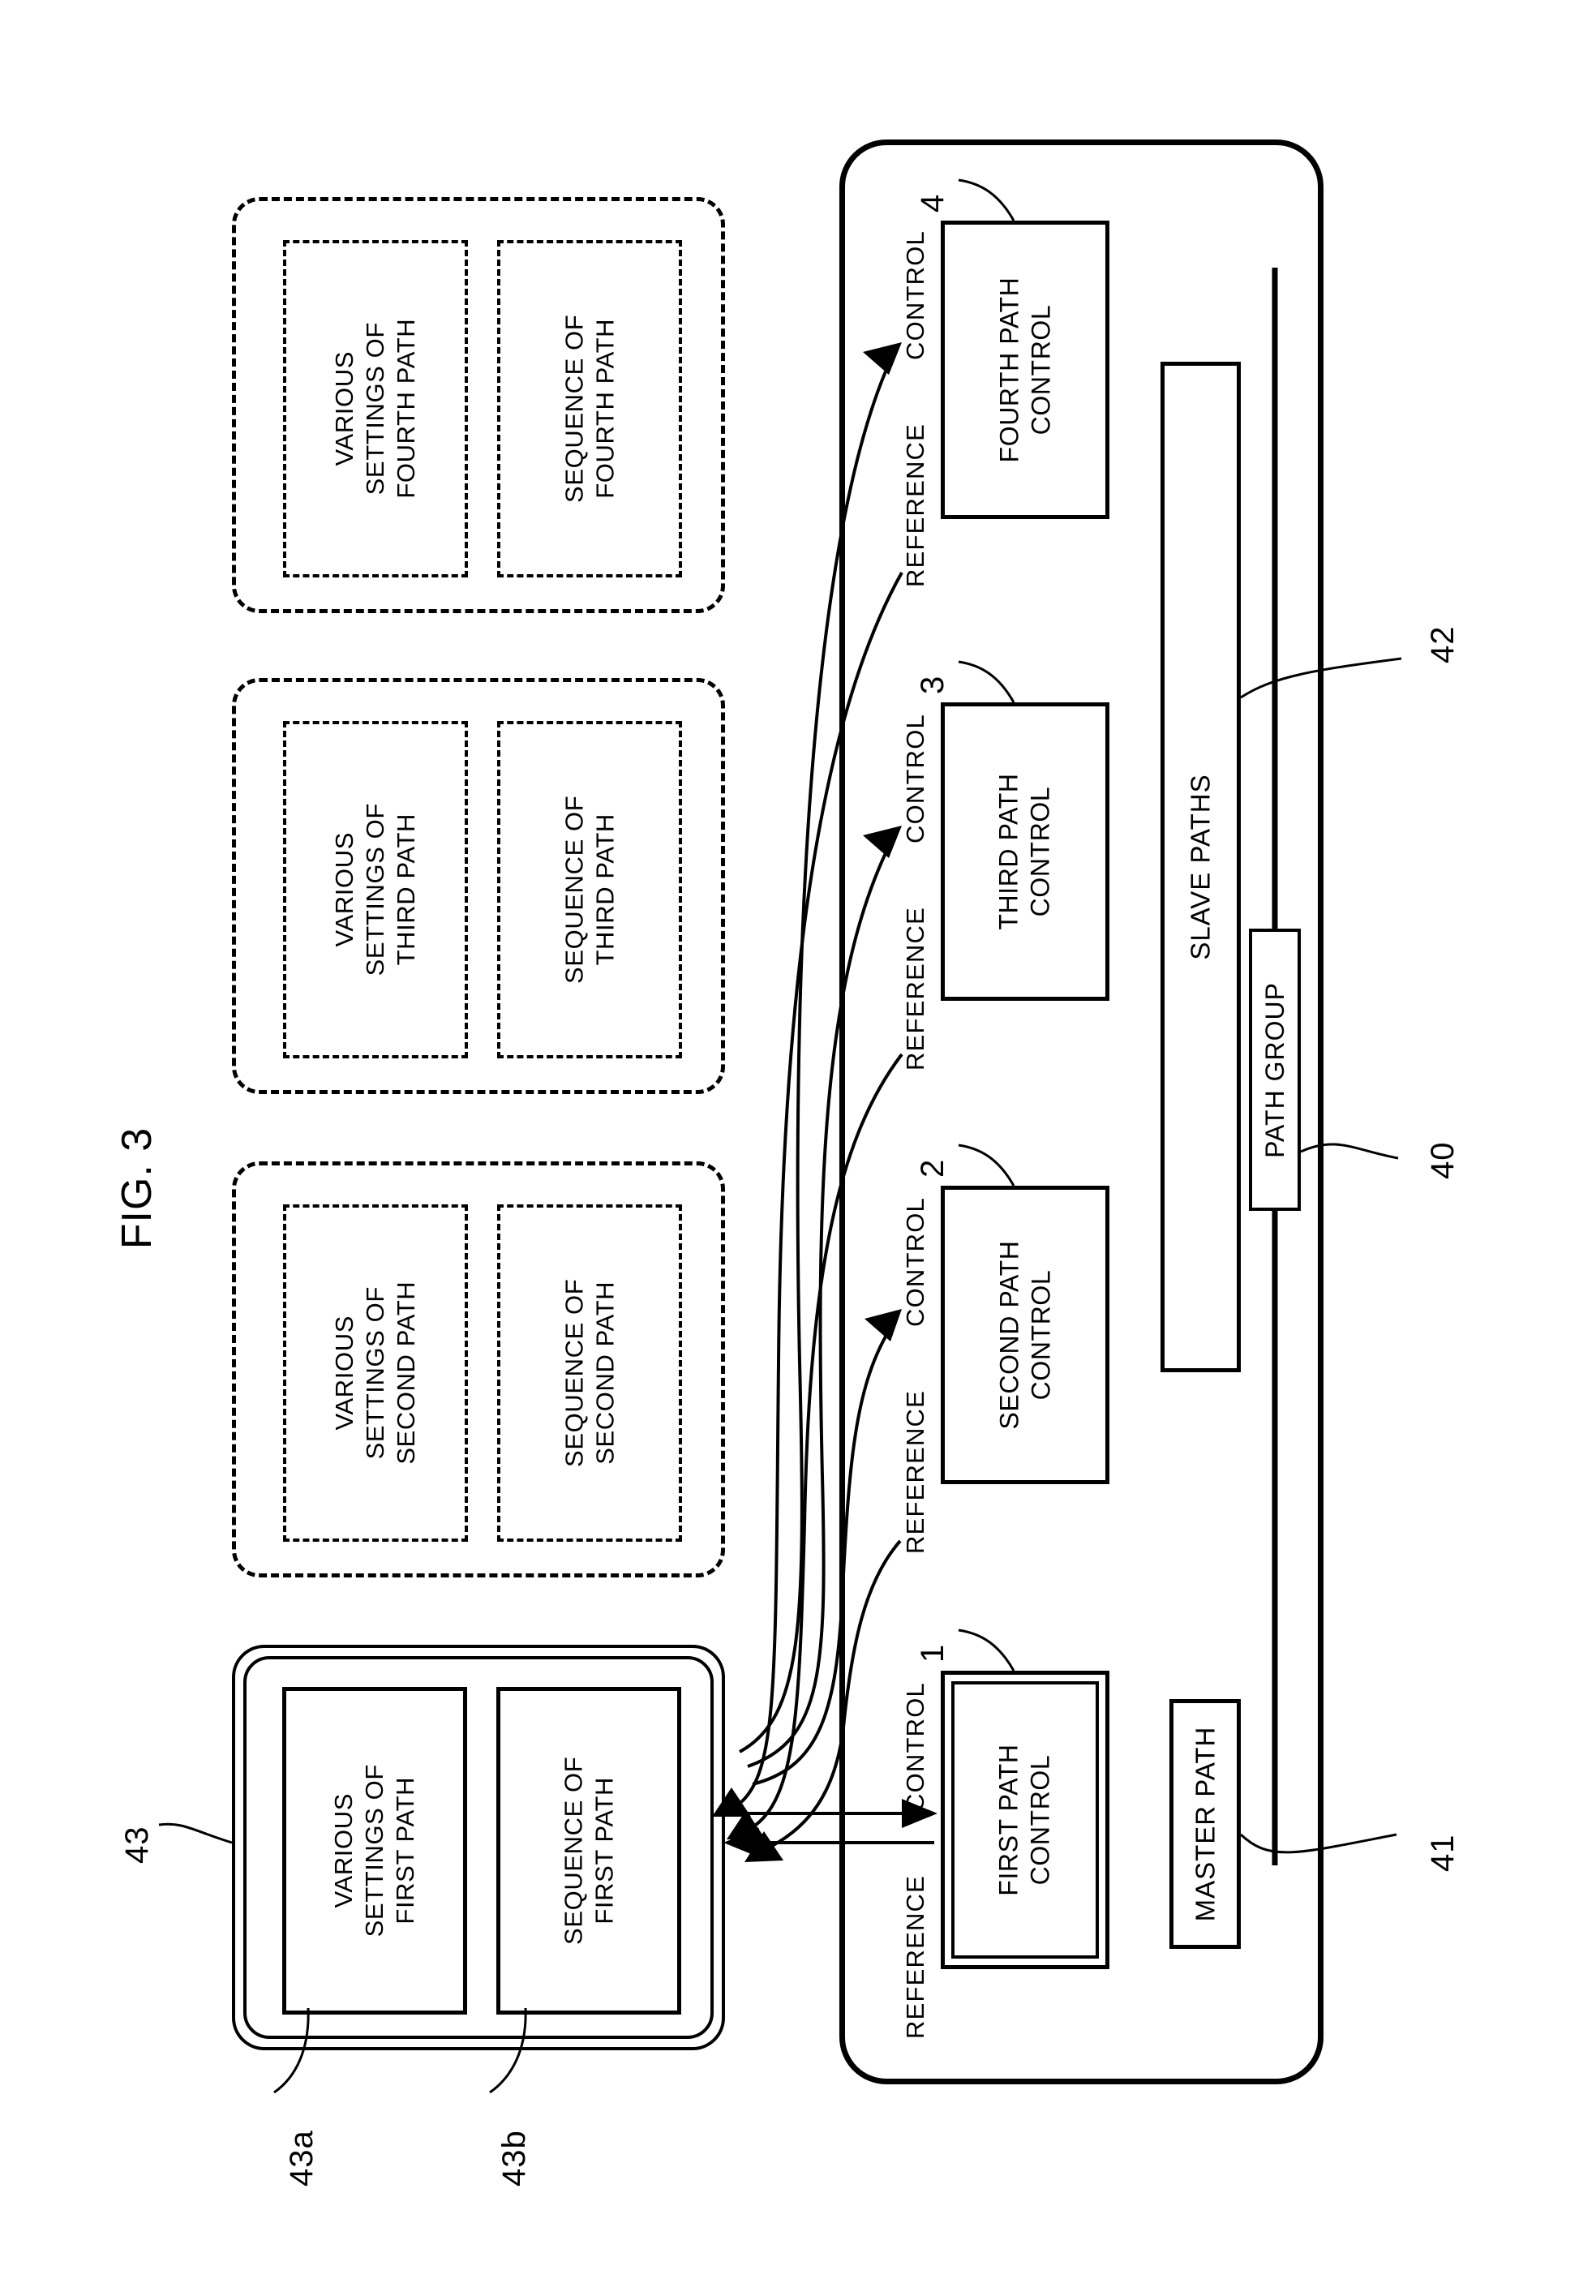 The height and width of the screenshot is (2296, 1596). I want to click on flow-caption-reference-first: REFERENCE, so click(915, 1957).